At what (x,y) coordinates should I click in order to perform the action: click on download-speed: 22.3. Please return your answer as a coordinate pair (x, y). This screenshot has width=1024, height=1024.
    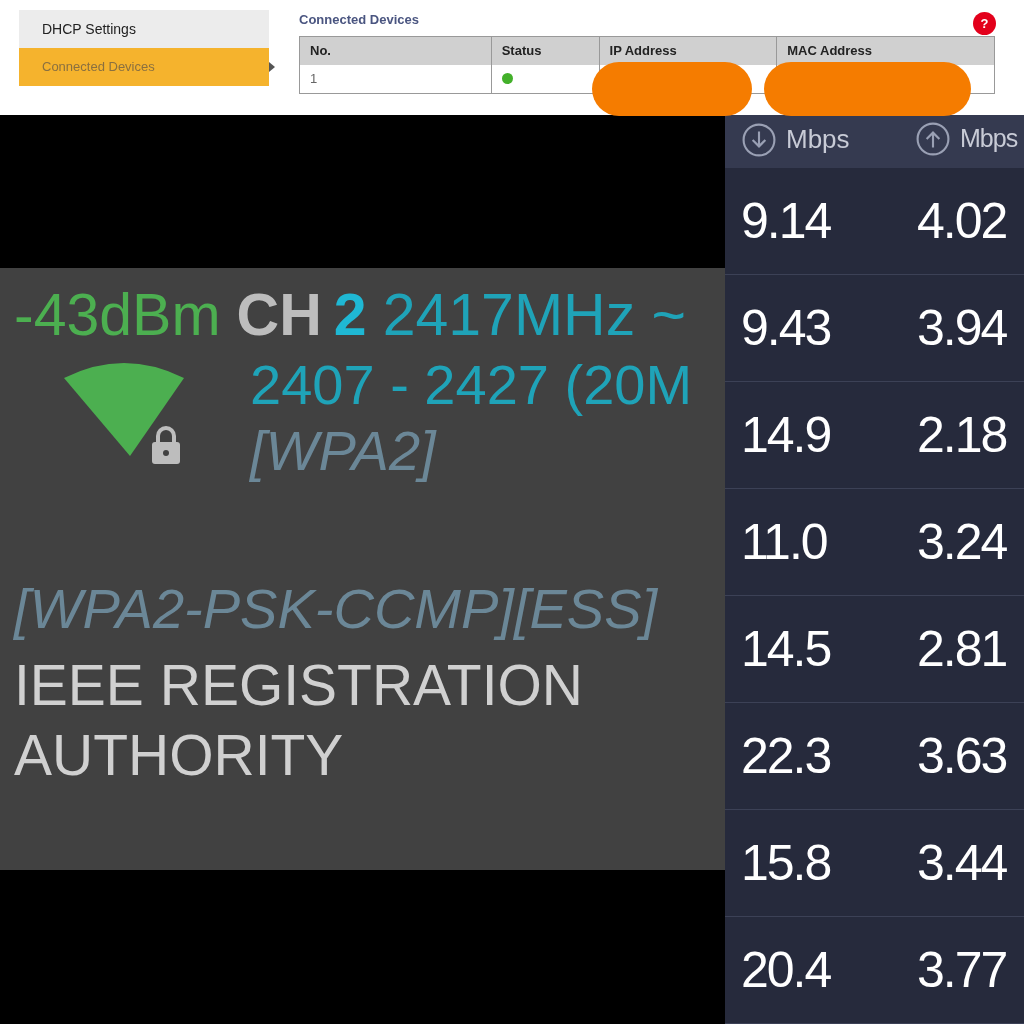
    Looking at the image, I should click on (786, 756).